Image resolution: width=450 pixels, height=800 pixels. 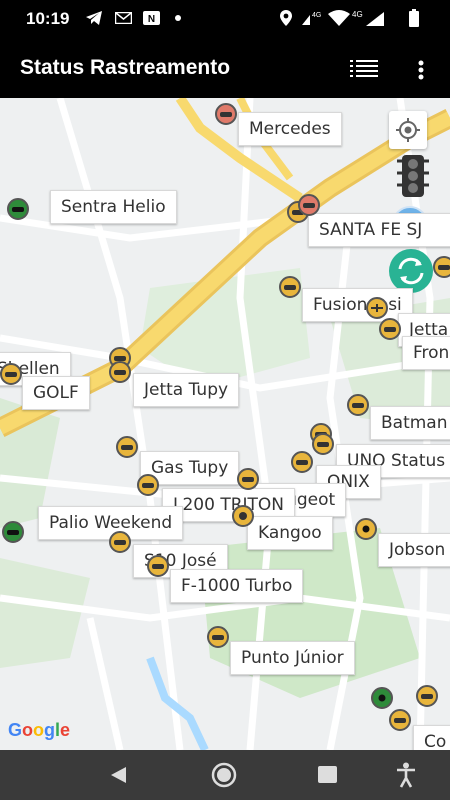 What do you see at coordinates (379, 230) in the screenshot?
I see `vehicle-label: SANTA FE SJ` at bounding box center [379, 230].